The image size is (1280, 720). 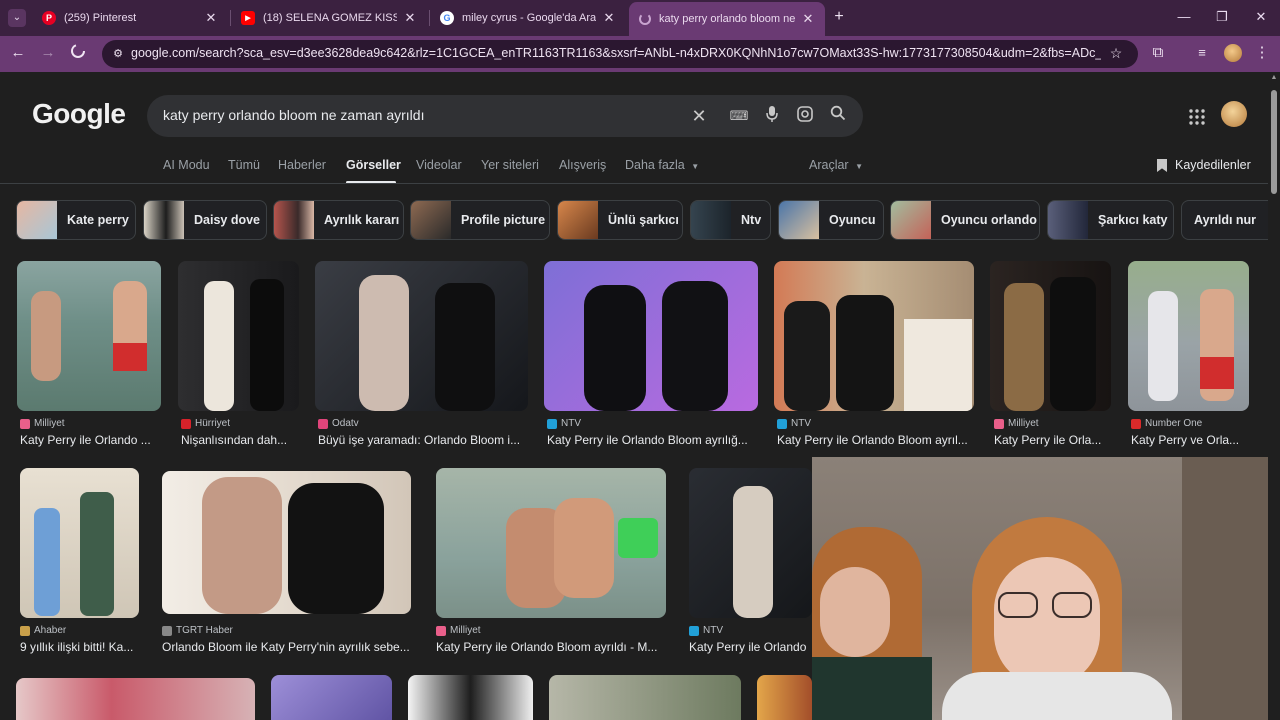 What do you see at coordinates (750, 647) in the screenshot?
I see `result-caption: Katy Perry ile Orlando` at bounding box center [750, 647].